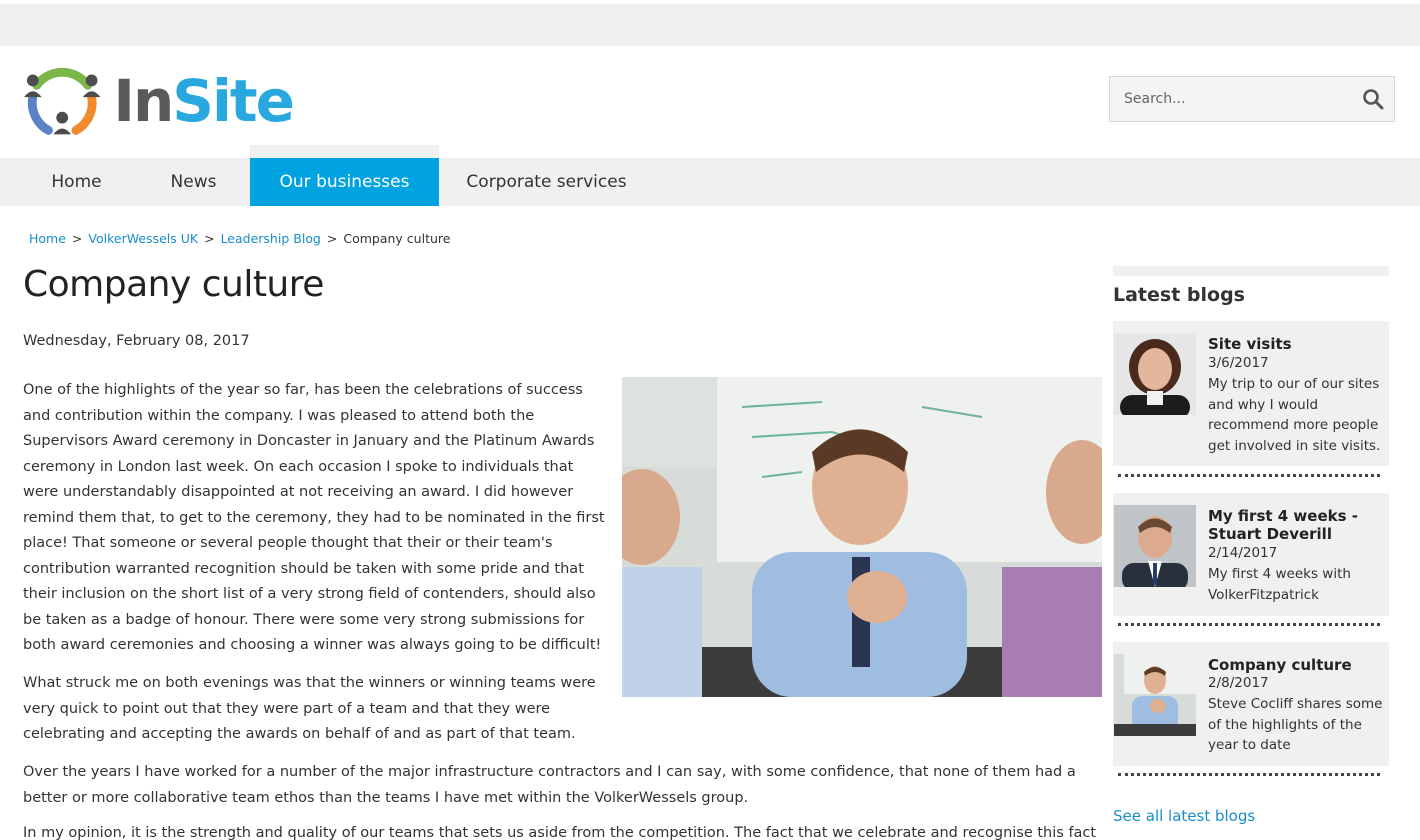  Describe the element at coordinates (1373, 99) in the screenshot. I see `search-icon` at that location.